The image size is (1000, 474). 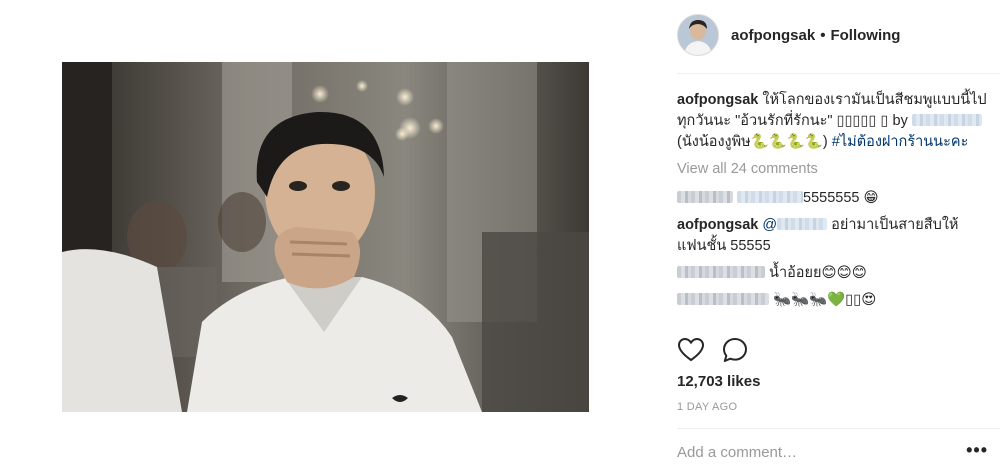 I want to click on likes-count: 12,703 likes, so click(x=718, y=381).